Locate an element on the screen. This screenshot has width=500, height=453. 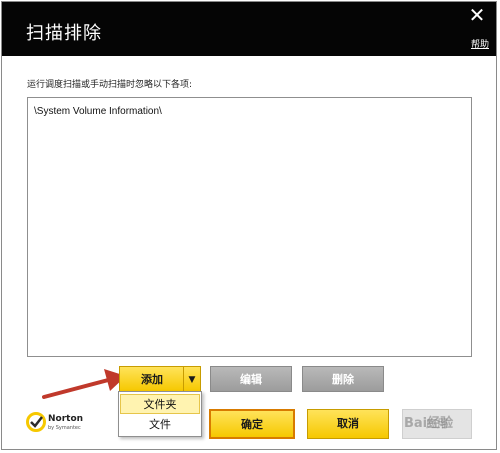
dialog-header: 扫描排除 ✕ 帮助 is located at coordinates (249, 29).